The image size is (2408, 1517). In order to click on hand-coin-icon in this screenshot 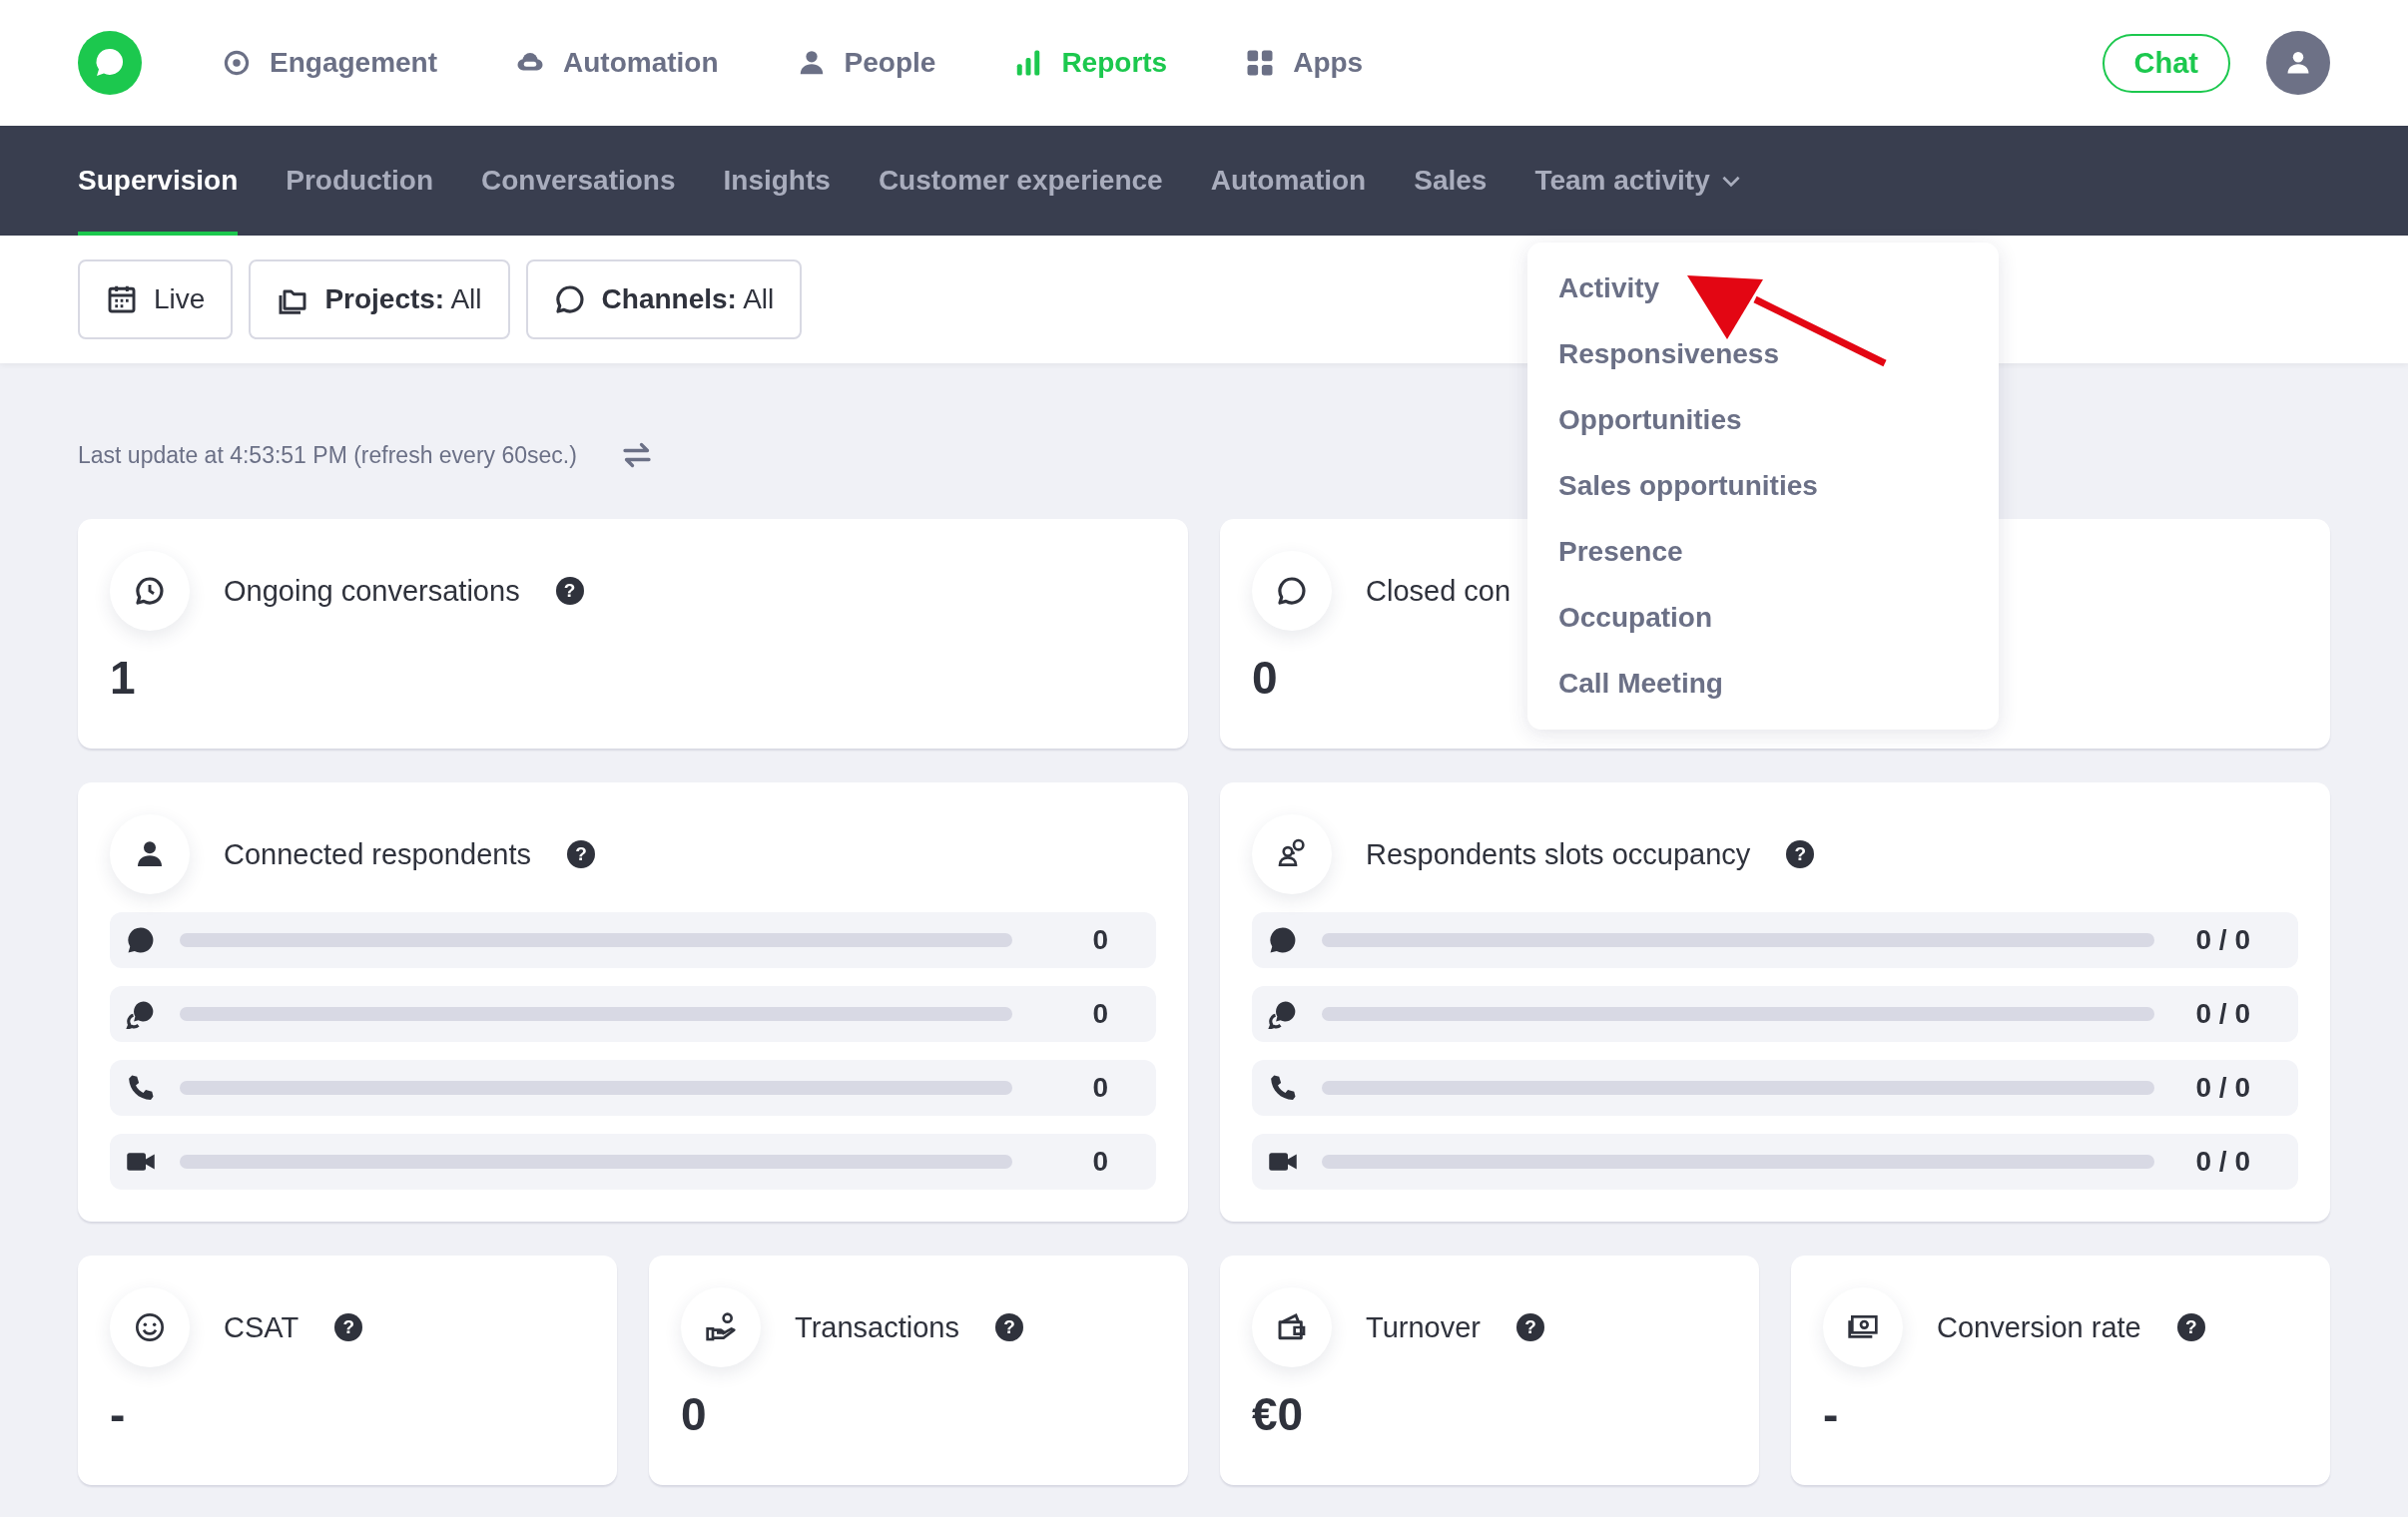, I will do `click(721, 1327)`.